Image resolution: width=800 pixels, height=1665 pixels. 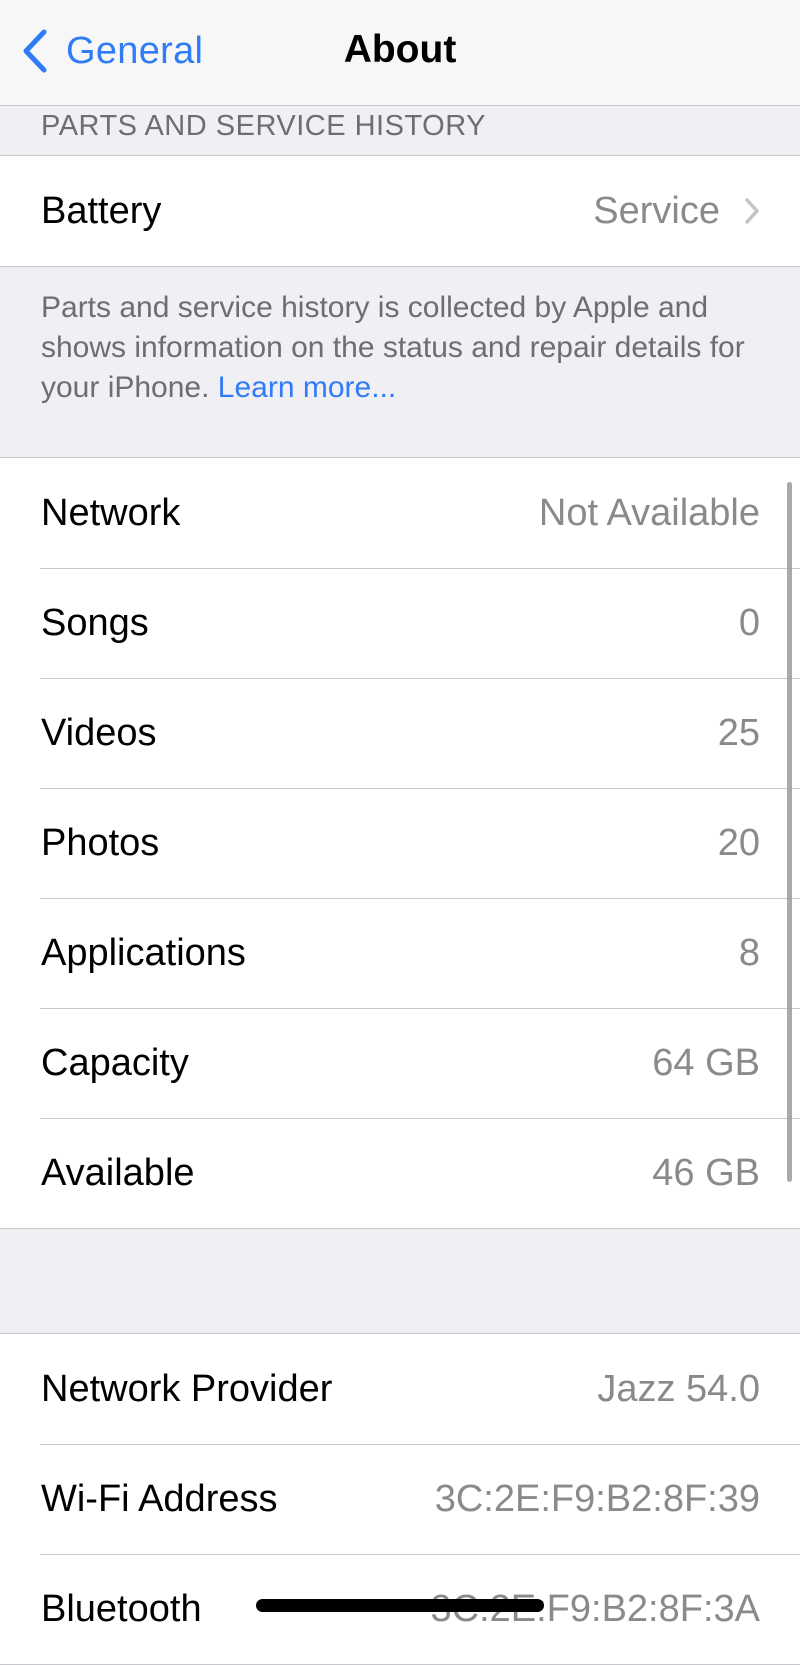 What do you see at coordinates (400, 953) in the screenshot?
I see `stats-row-applications: Applications 8` at bounding box center [400, 953].